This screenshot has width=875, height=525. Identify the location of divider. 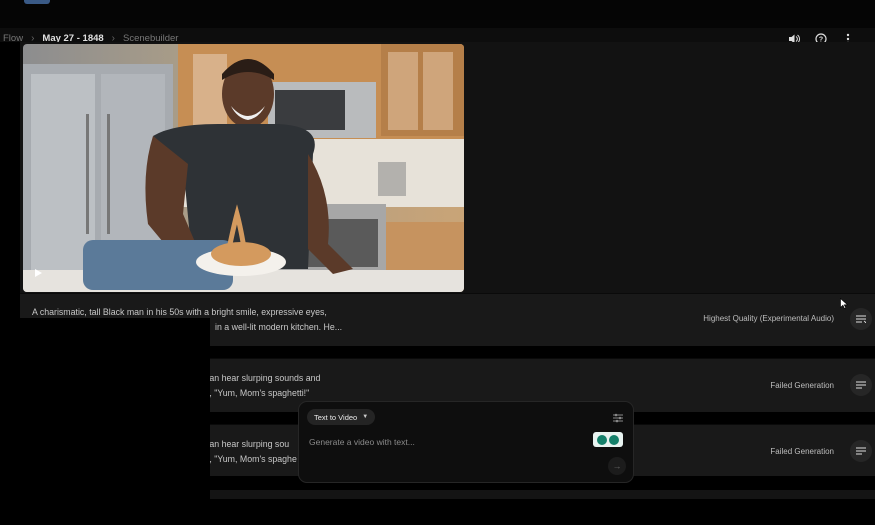
(542, 494).